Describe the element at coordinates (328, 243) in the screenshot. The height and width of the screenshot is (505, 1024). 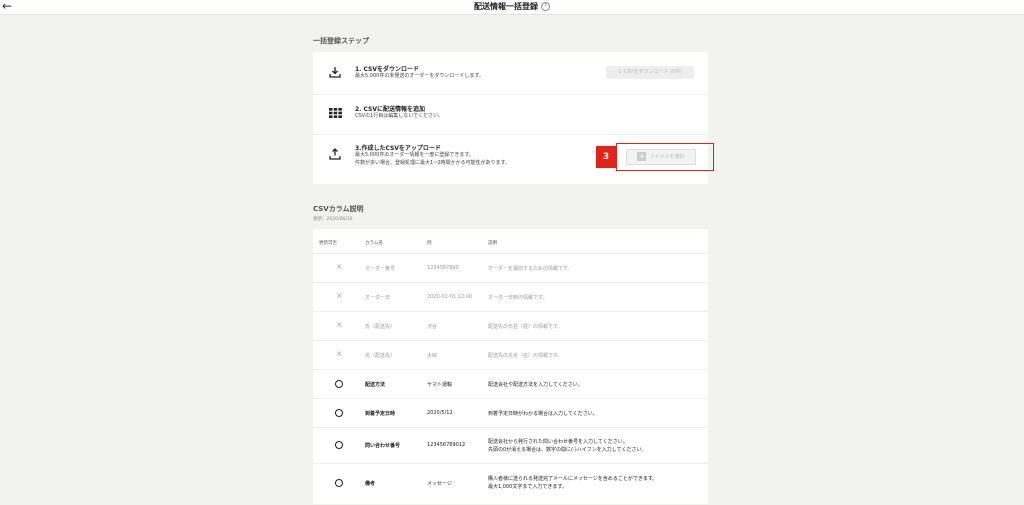
I see `header-editable: 更新可否` at that location.